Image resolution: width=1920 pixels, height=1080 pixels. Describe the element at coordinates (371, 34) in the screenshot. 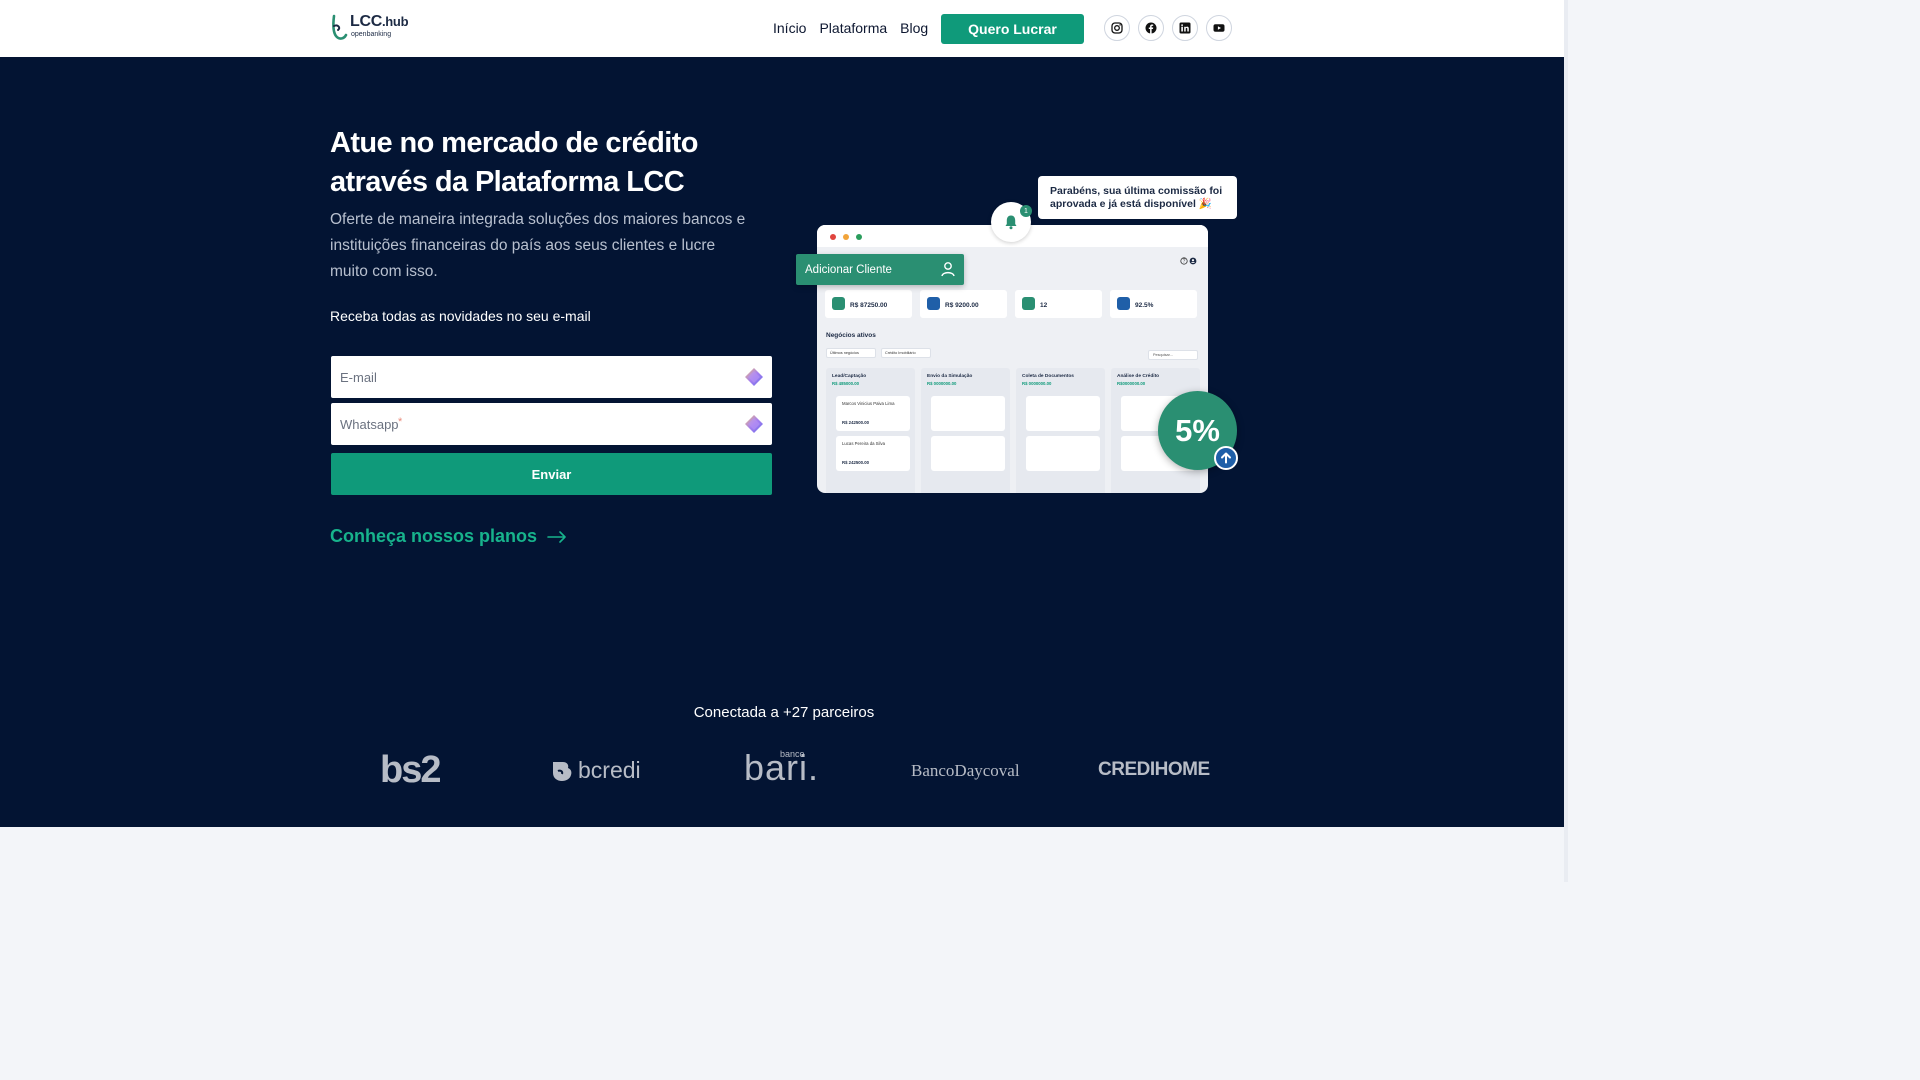

I see `logo-sub-text: openbanking` at that location.